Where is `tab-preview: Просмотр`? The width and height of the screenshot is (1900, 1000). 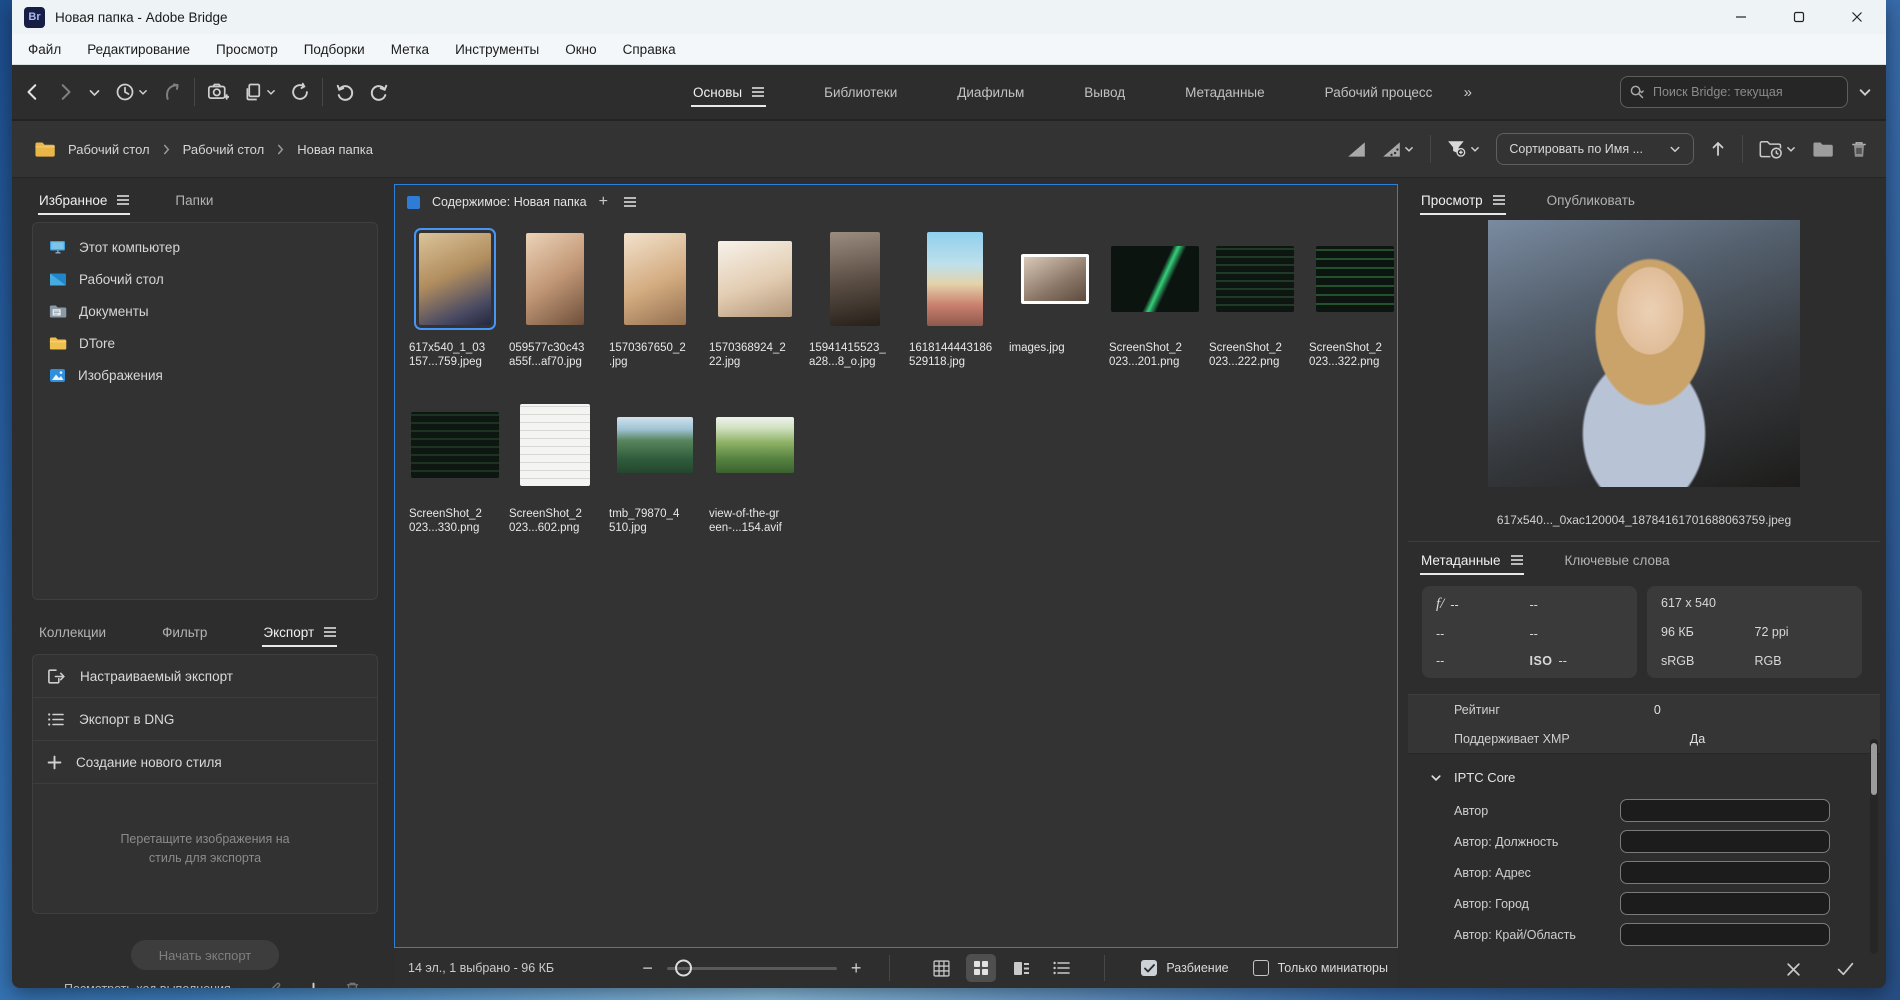 tab-preview: Просмотр is located at coordinates (1463, 201).